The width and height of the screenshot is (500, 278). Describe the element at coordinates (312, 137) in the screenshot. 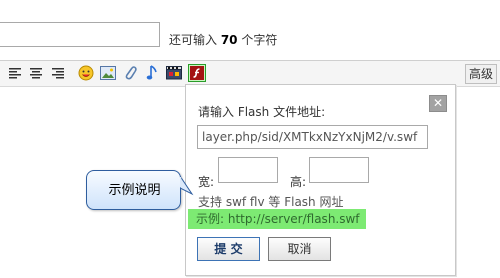

I see `flash-url-input: layer.php/sid/XMTkxNzYxNjM2/v.swf` at that location.